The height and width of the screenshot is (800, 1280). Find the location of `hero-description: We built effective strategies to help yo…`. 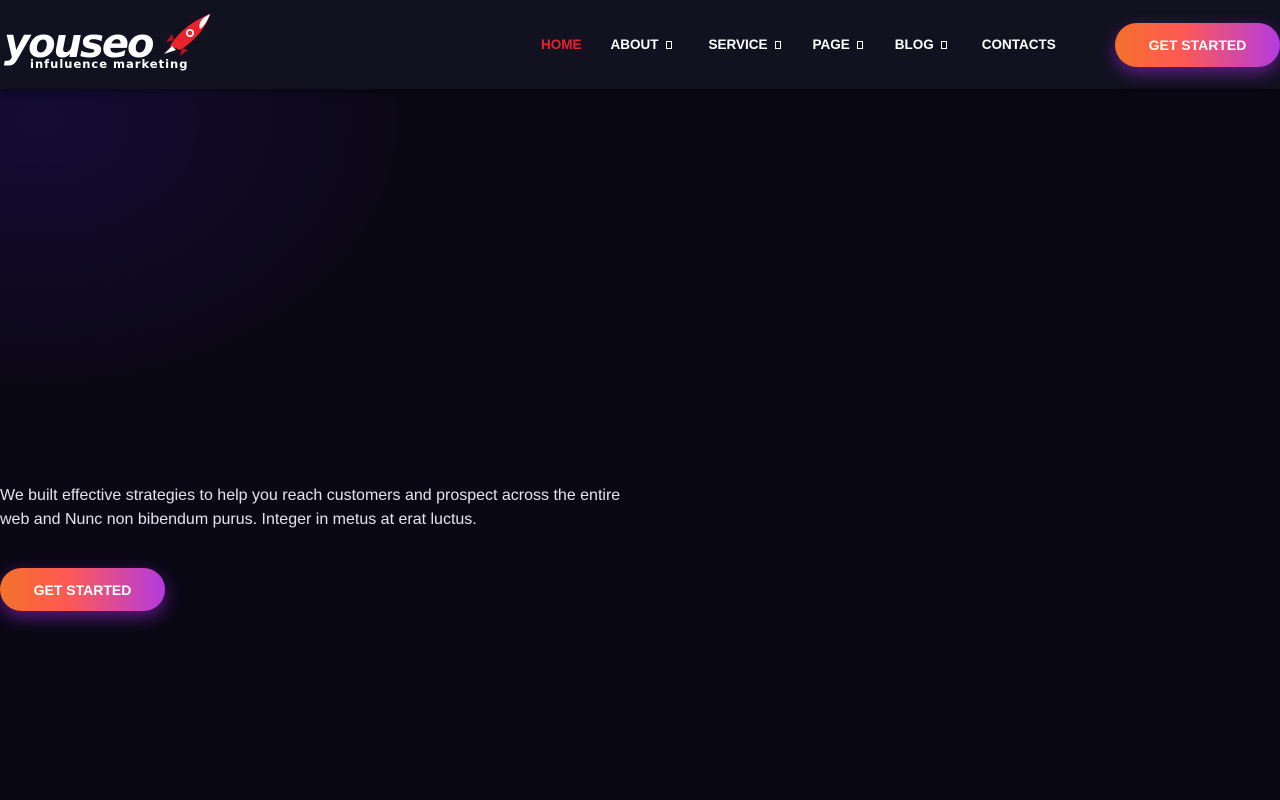

hero-description: We built effective strategies to help yo… is located at coordinates (310, 507).